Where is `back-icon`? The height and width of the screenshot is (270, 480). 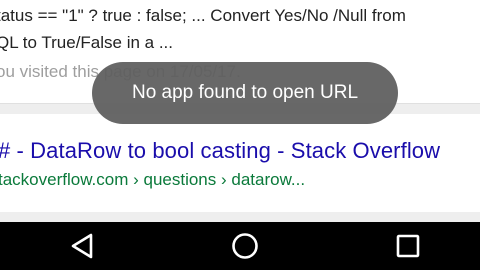 back-icon is located at coordinates (82, 246).